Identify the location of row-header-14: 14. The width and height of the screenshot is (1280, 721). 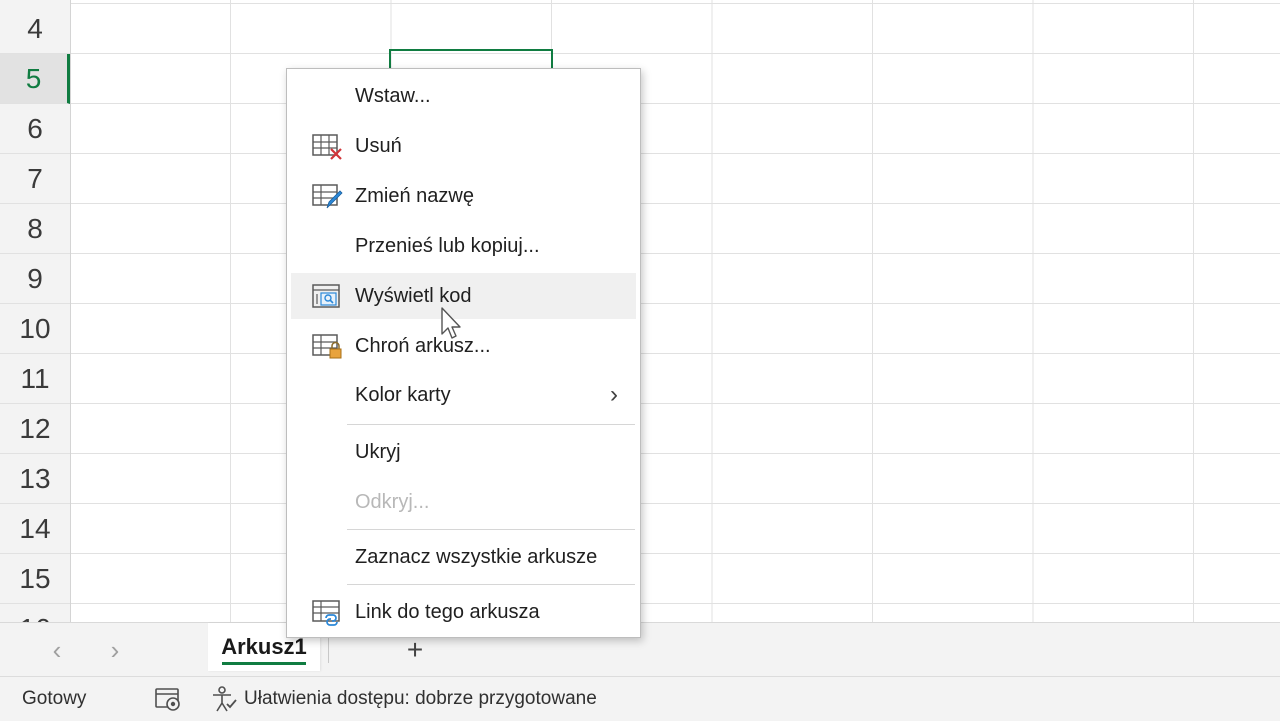
(35, 529).